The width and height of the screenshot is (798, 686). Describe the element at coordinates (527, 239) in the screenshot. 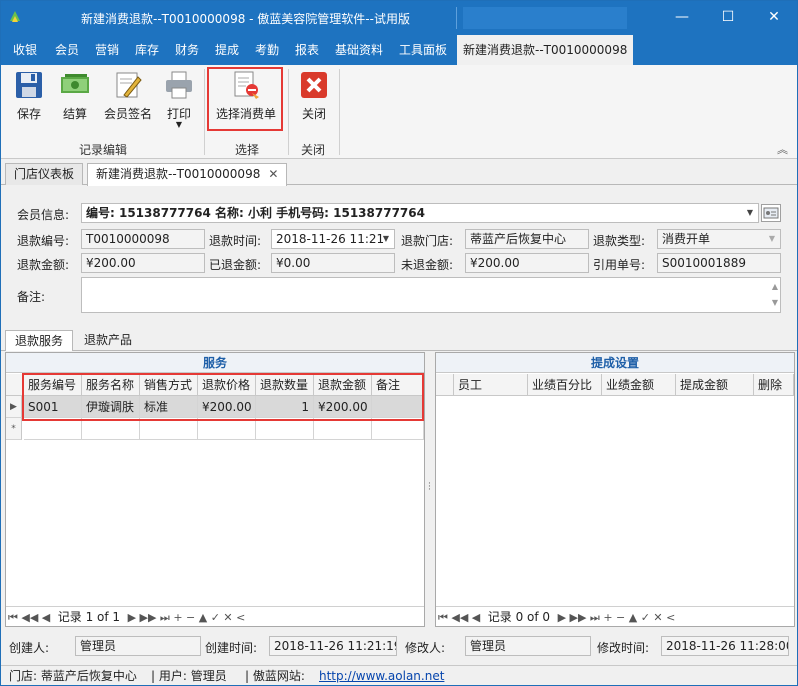

I see `refund-store-field: 蒂蓝产后恢复中心` at that location.